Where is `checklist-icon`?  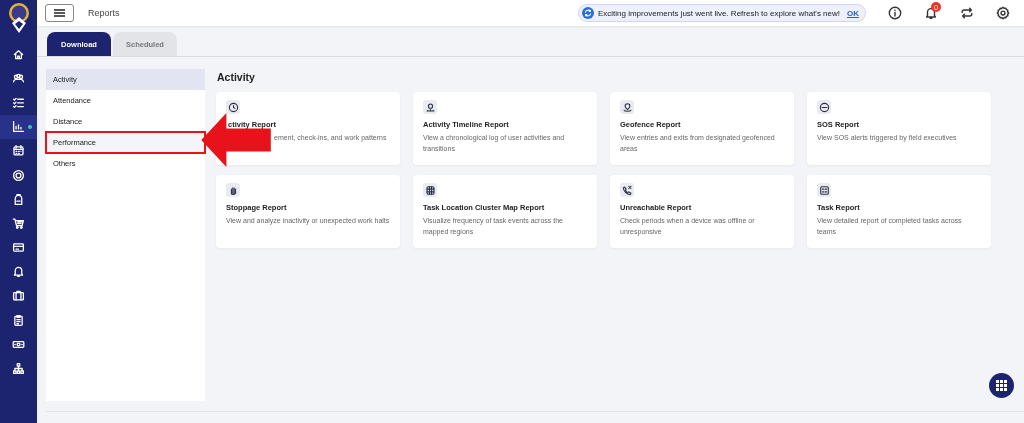 checklist-icon is located at coordinates (18, 102).